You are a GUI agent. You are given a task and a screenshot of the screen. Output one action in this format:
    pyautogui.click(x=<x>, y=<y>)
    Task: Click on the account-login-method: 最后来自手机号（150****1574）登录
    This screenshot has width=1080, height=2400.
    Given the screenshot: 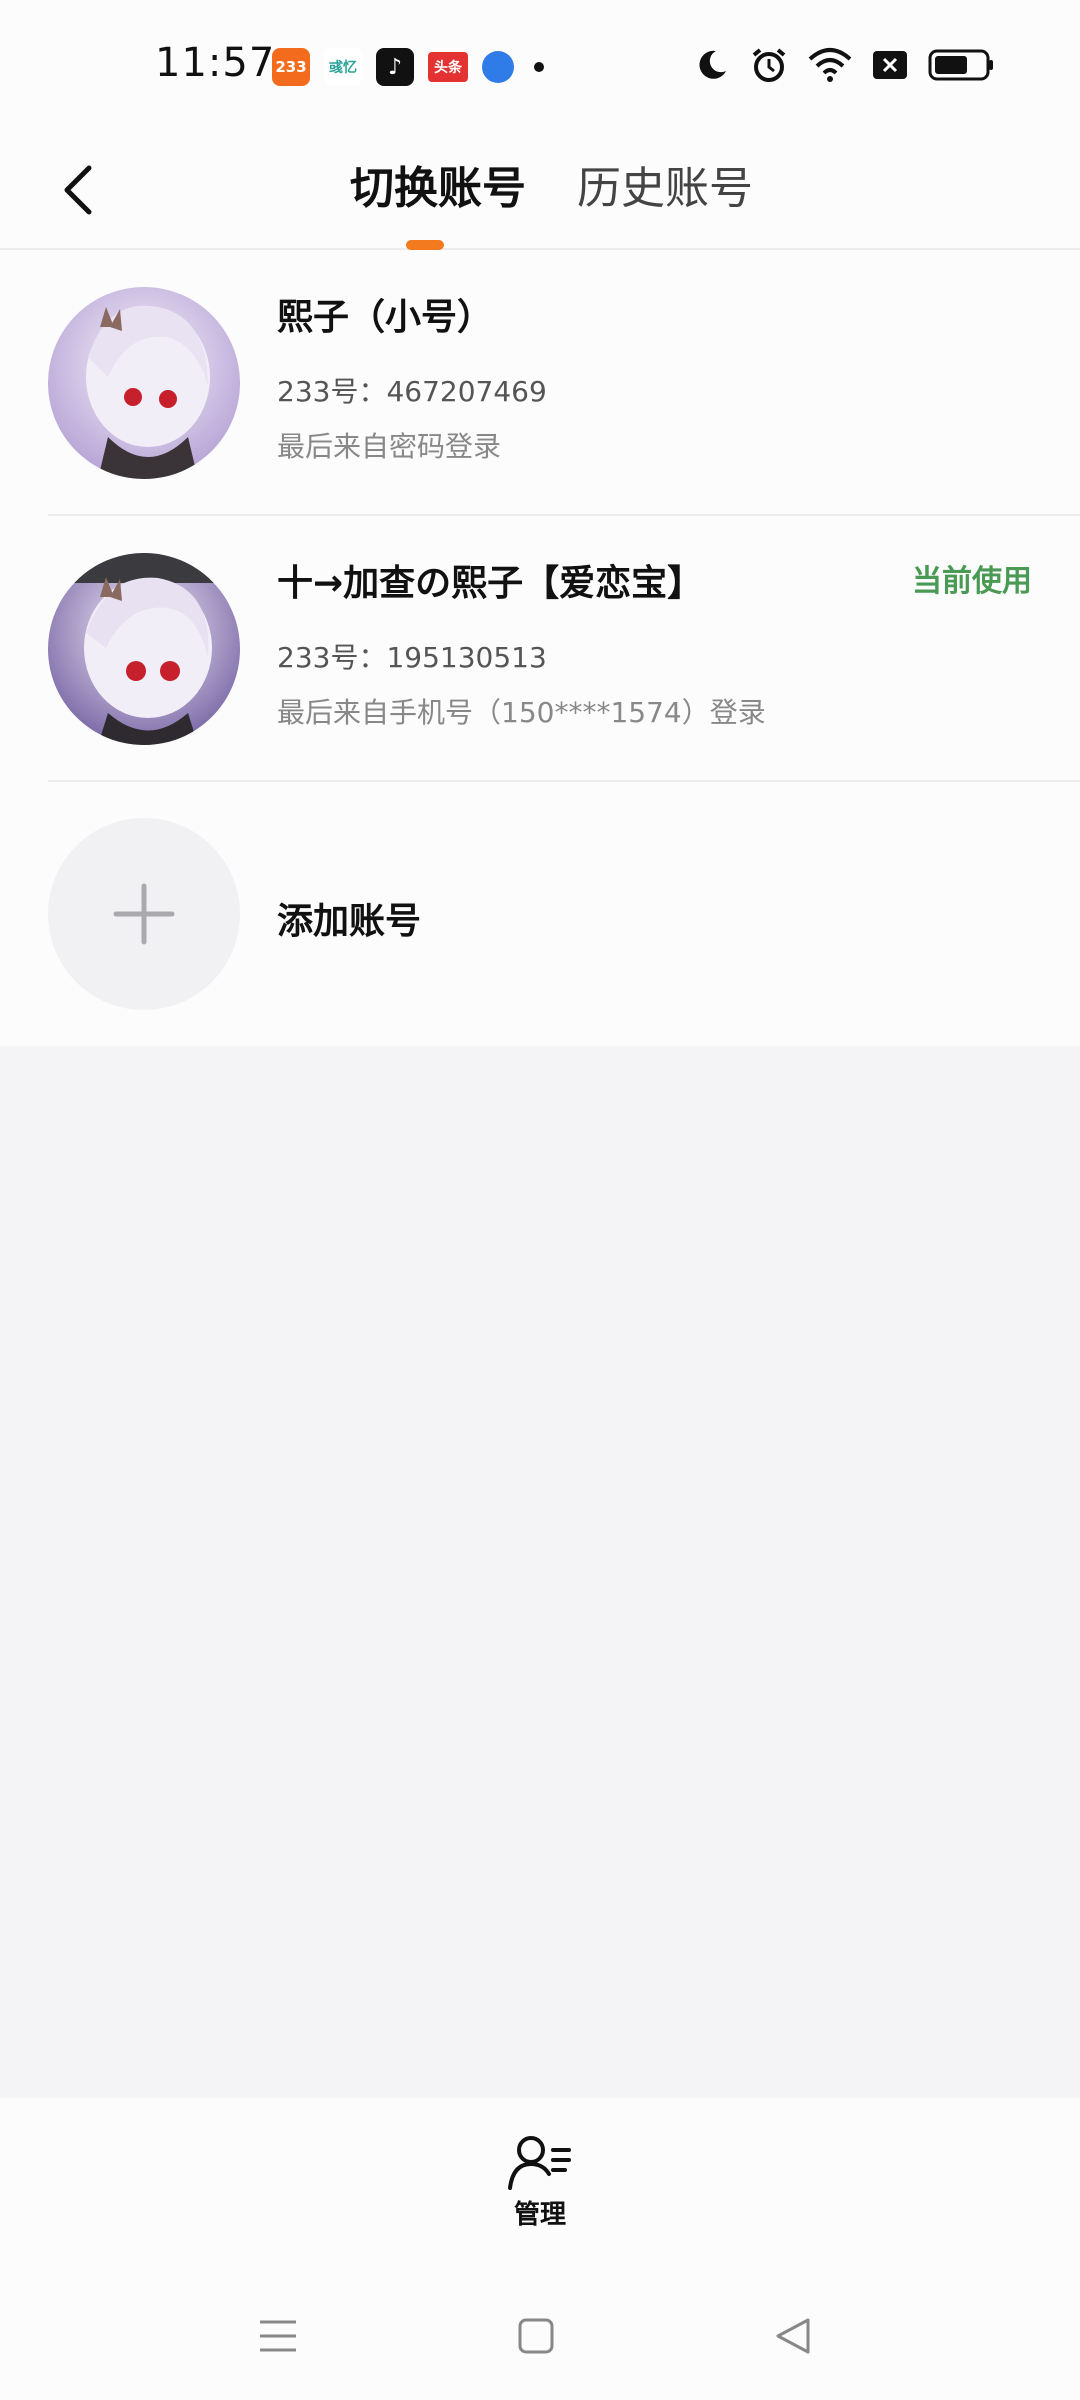 What is the action you would take?
    pyautogui.click(x=521, y=712)
    